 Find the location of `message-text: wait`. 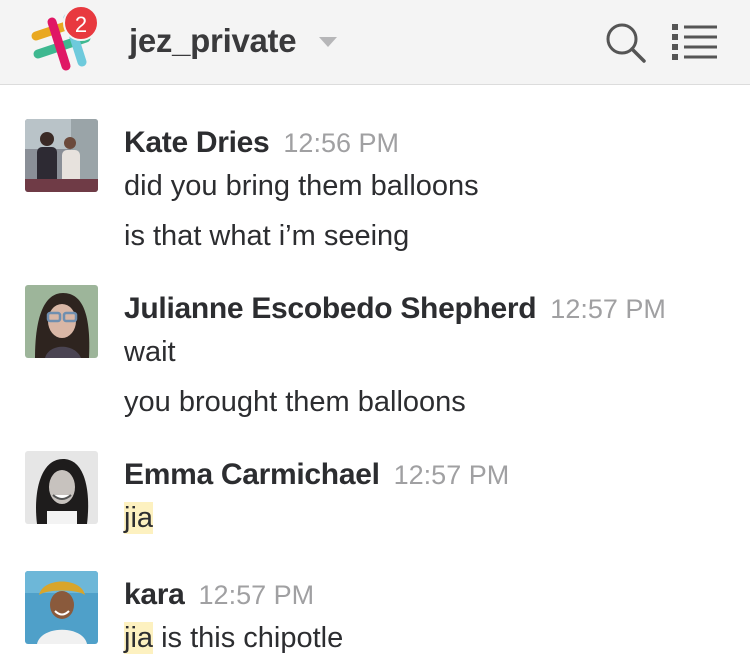

message-text: wait is located at coordinates (150, 352).